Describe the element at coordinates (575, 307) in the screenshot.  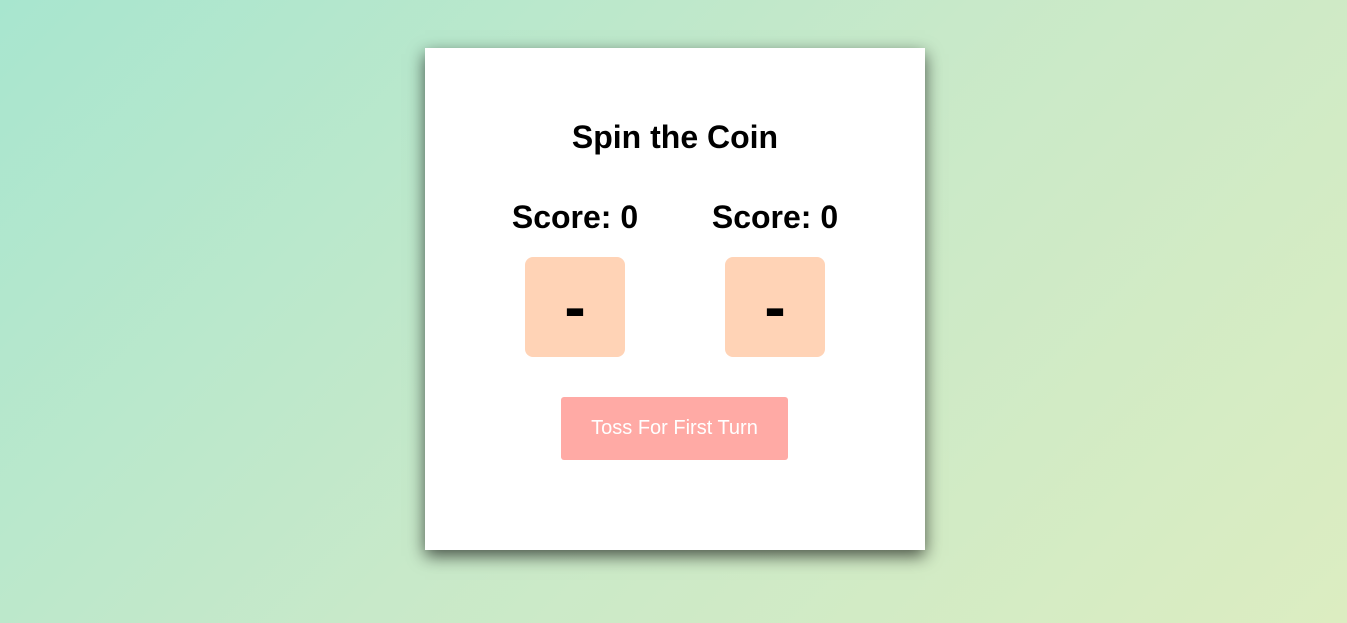
I see `player-1-coin: -` at that location.